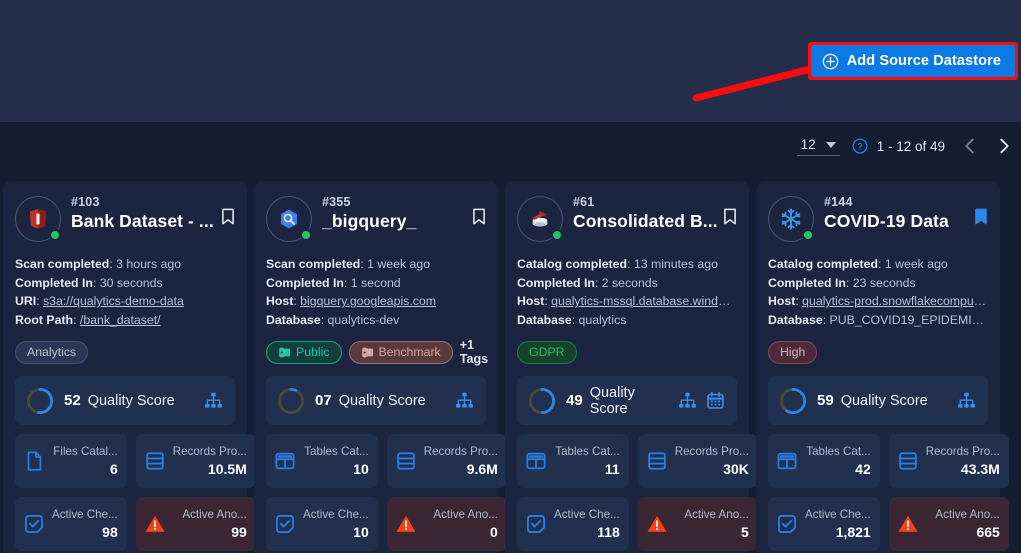 The height and width of the screenshot is (553, 1021). What do you see at coordinates (629, 282) in the screenshot?
I see `card-meta-value: 2 seconds` at bounding box center [629, 282].